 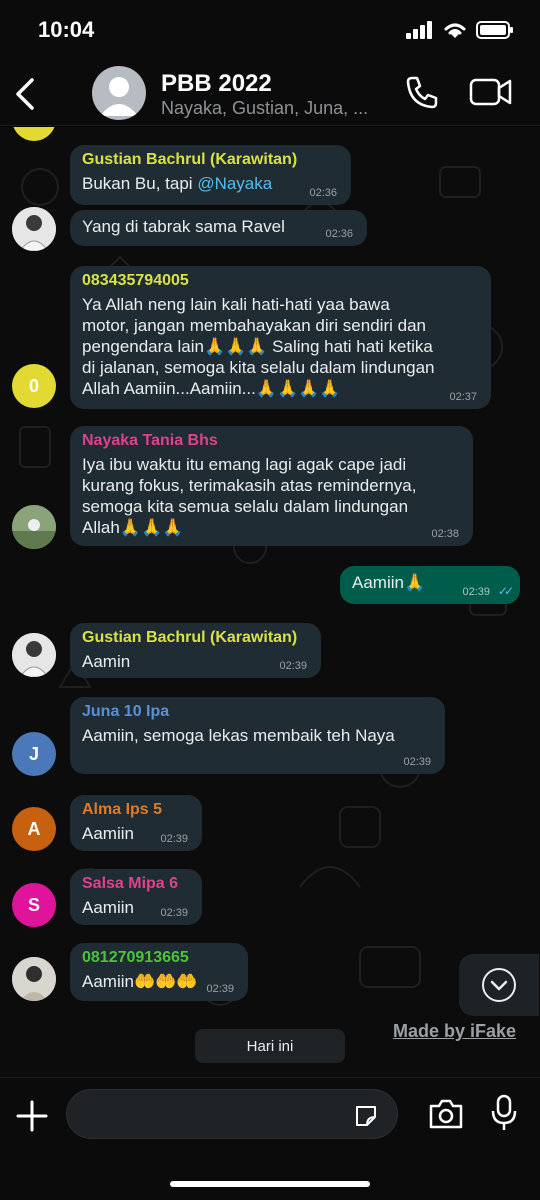 What do you see at coordinates (419, 30) in the screenshot?
I see `cellular-signal-icon` at bounding box center [419, 30].